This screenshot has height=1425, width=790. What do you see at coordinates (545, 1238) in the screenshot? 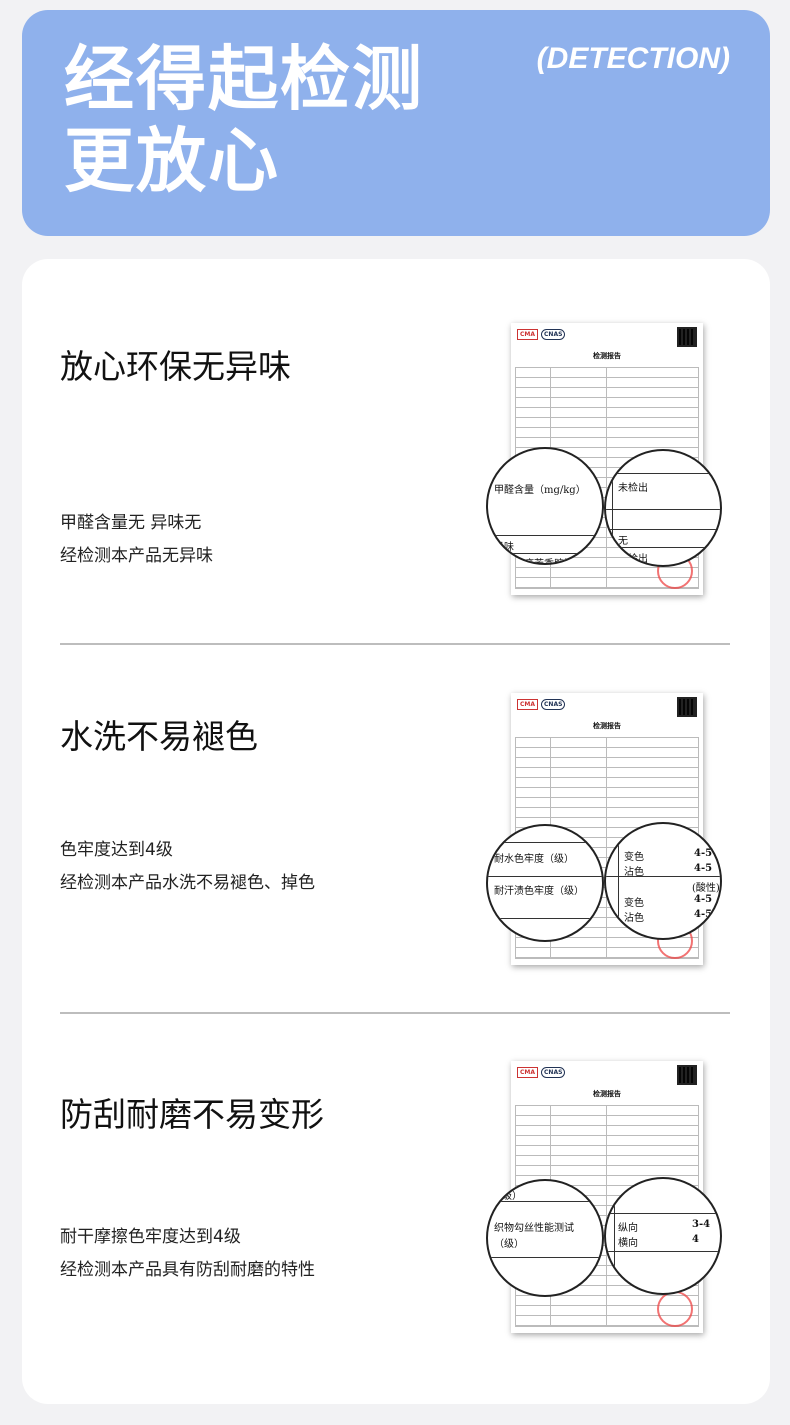
I see `magnifier-left: （级） 织物勾丝性能测试 （级）` at bounding box center [545, 1238].